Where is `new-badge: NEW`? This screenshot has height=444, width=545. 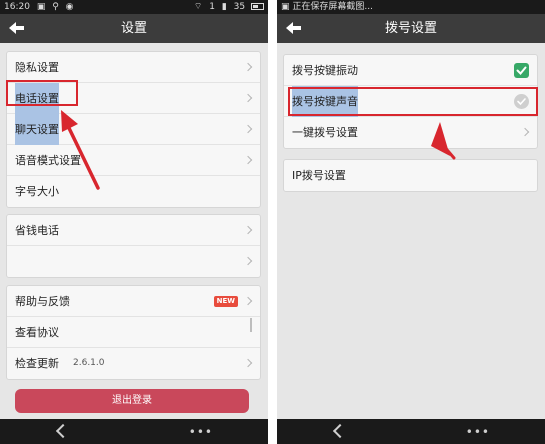
new-badge: NEW is located at coordinates (225, 301).